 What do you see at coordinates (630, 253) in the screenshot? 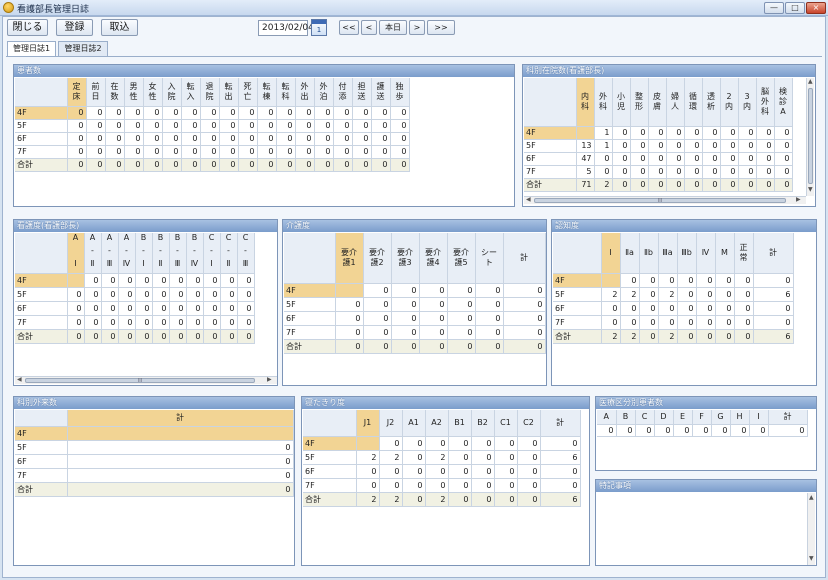
I see `column-header: Ⅱa` at bounding box center [630, 253].